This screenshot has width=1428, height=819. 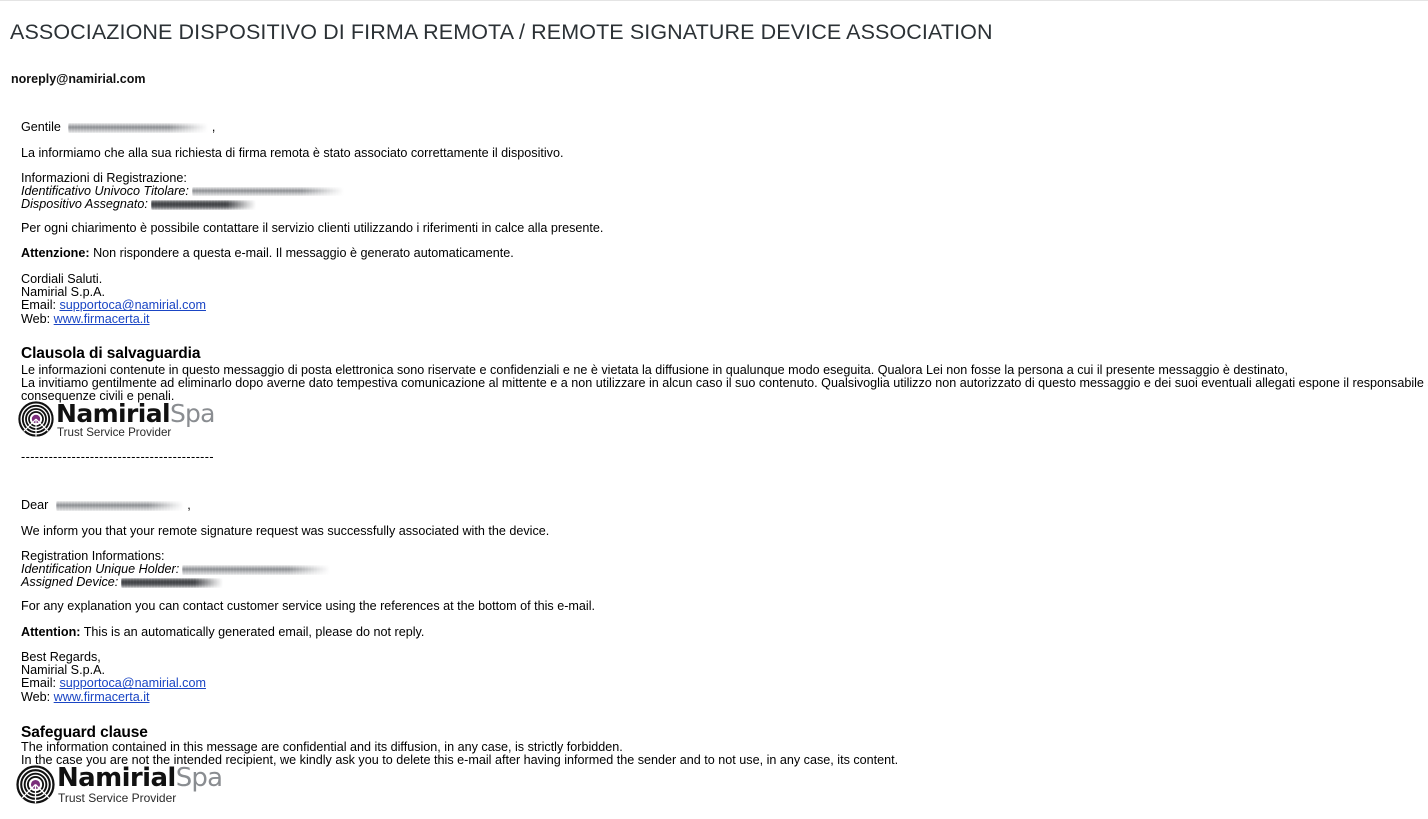 I want to click on italian-greeting-comma: ,, so click(x=213, y=127).